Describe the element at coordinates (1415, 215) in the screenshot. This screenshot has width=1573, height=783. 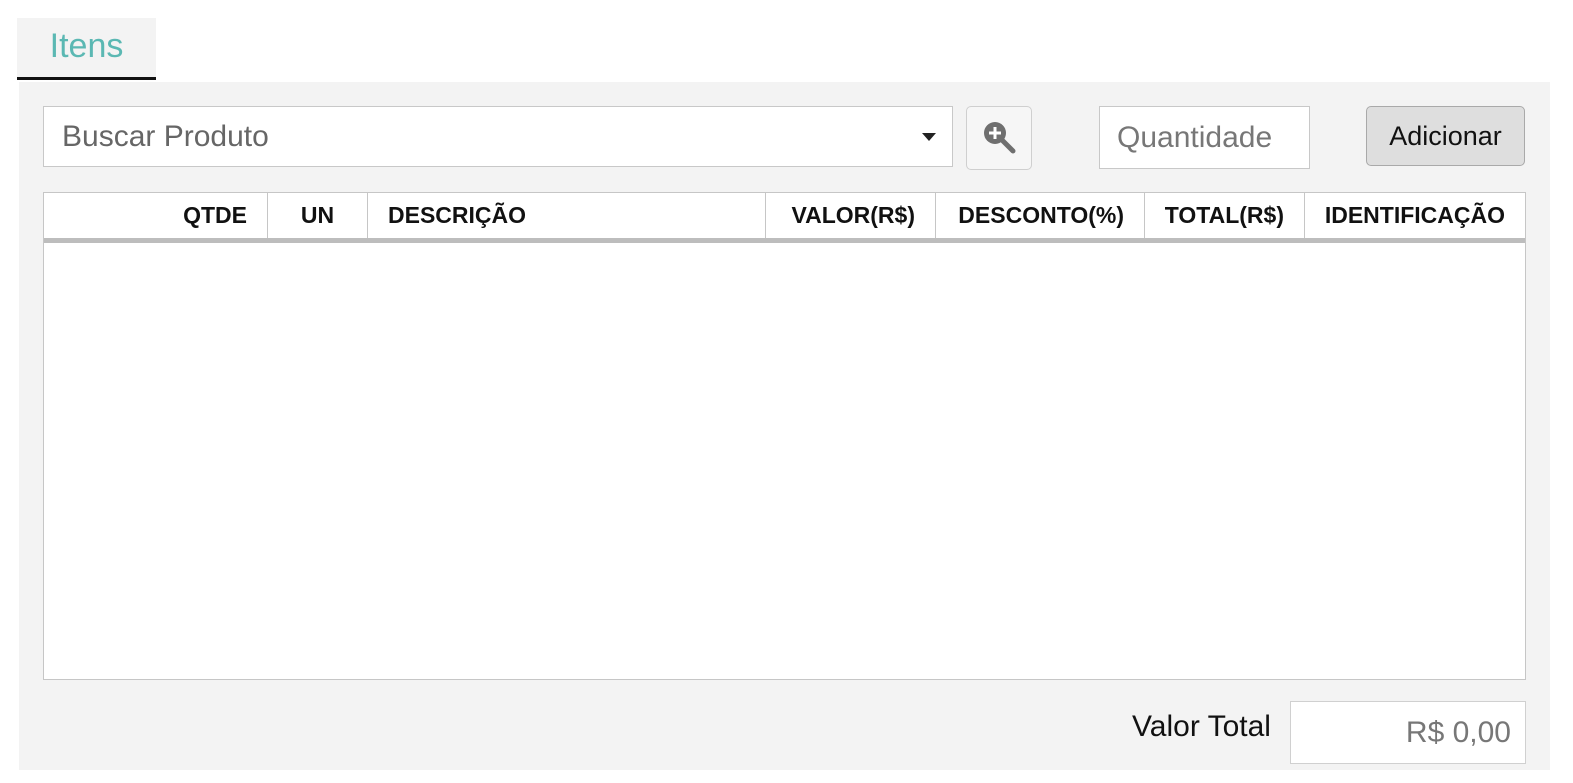
I see `column-header-identificacao: IDENTIFICAÇÃO` at that location.